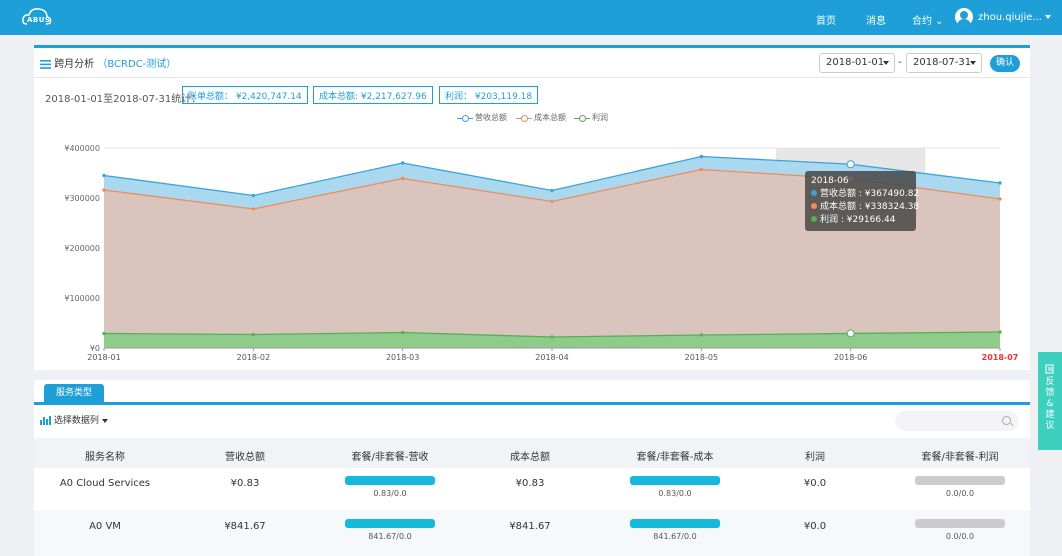 The image size is (1062, 556). What do you see at coordinates (858, 220) in the screenshot?
I see `tooltip-profit: 利润 : ¥29166.44` at bounding box center [858, 220].